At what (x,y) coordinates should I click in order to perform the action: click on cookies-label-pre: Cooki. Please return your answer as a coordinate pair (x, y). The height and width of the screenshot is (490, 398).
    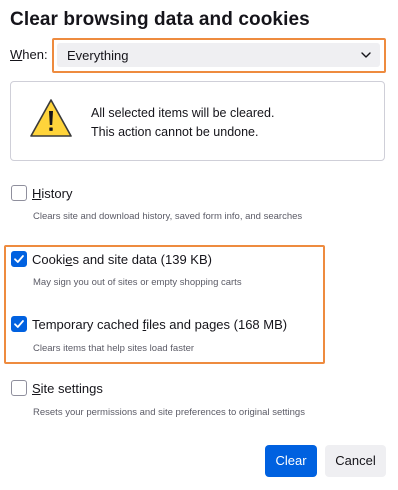
    Looking at the image, I should click on (49, 259).